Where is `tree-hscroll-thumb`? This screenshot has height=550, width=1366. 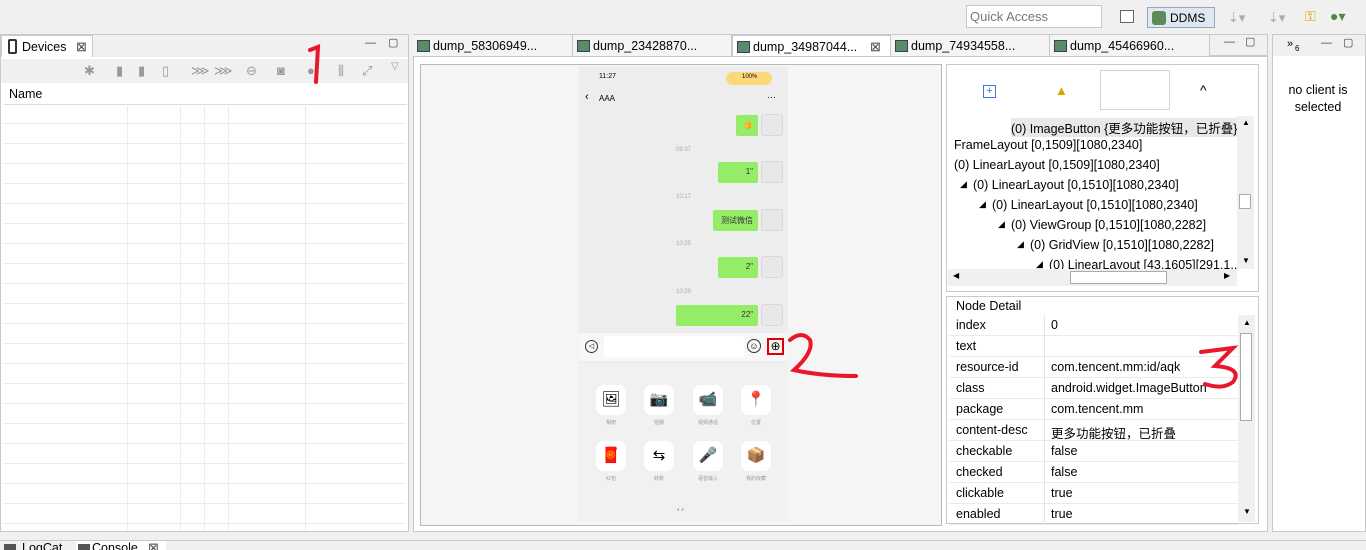
tree-hscroll-thumb is located at coordinates (1118, 277).